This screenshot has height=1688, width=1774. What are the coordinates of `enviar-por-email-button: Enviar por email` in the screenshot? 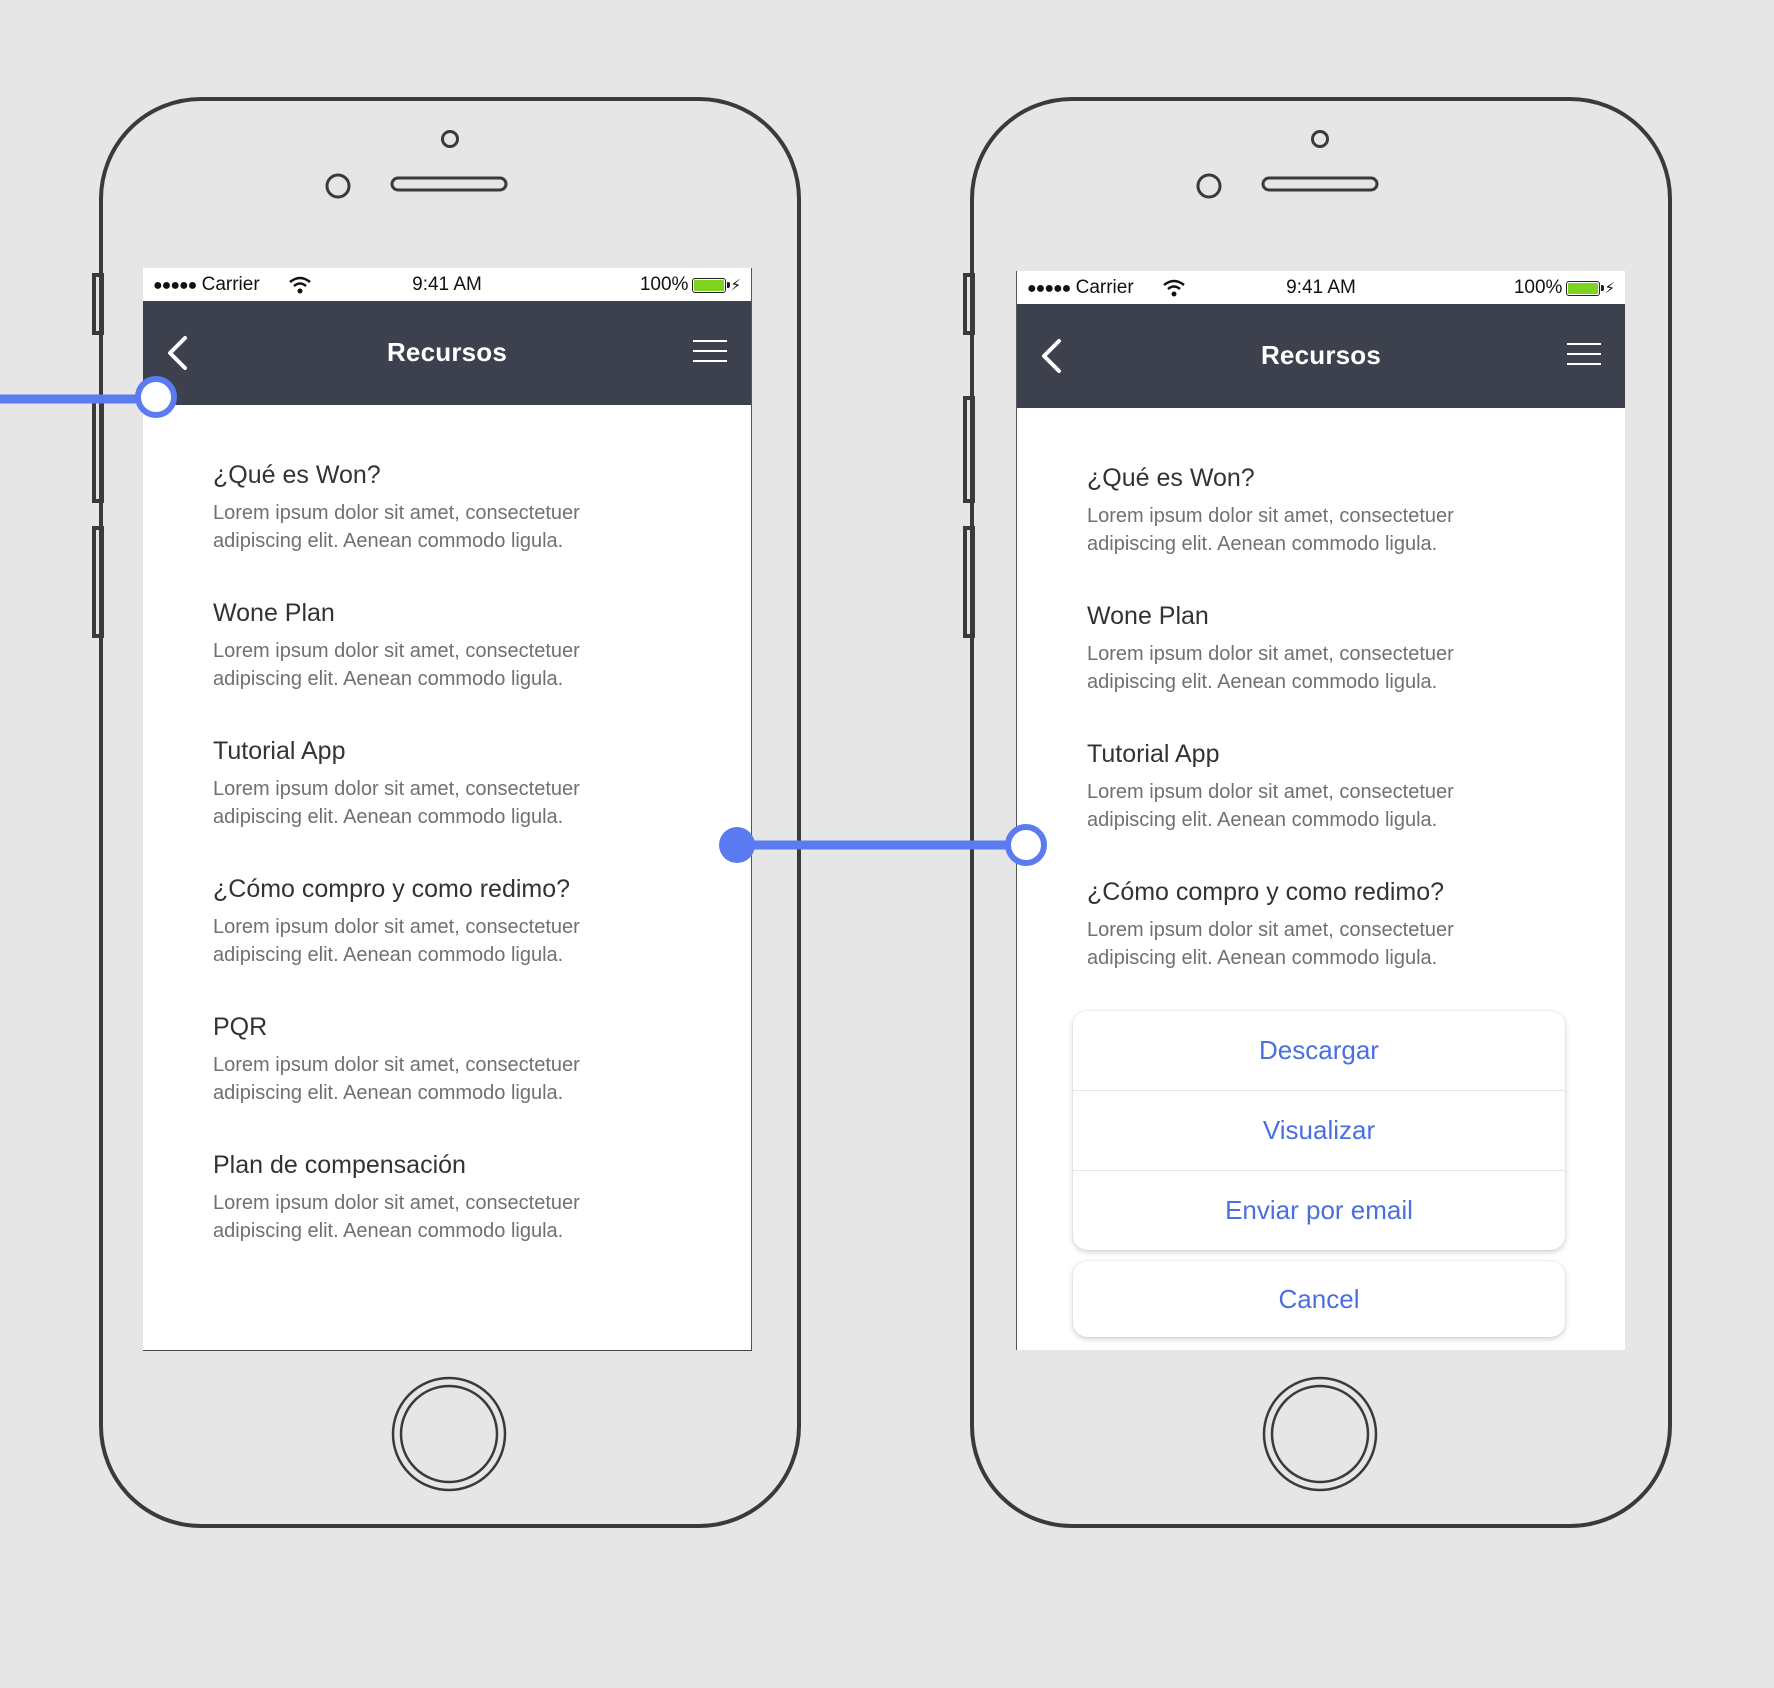 It's located at (1319, 1210).